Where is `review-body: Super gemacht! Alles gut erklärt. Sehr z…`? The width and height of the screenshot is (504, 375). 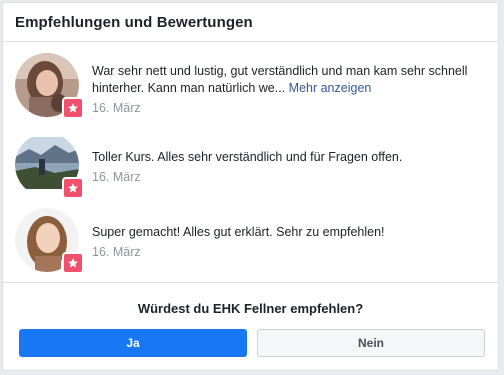
review-body: Super gemacht! Alles gut erklärt. Sehr z… is located at coordinates (288, 241).